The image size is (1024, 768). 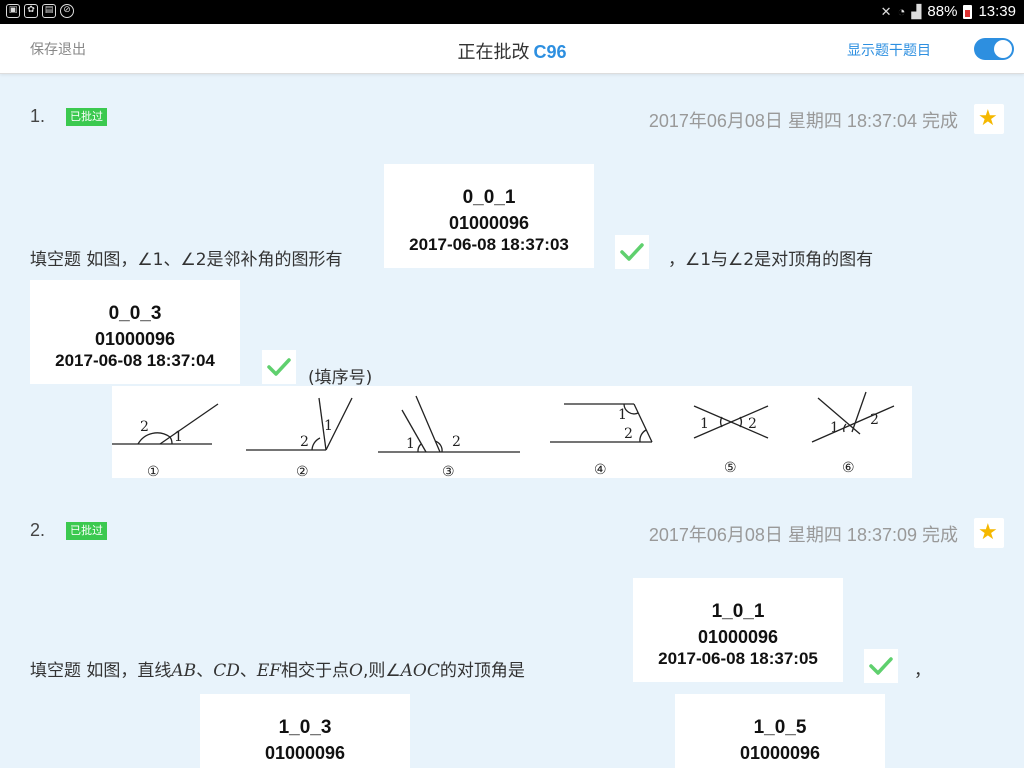 What do you see at coordinates (848, 468) in the screenshot?
I see `figure-label: ⑥` at bounding box center [848, 468].